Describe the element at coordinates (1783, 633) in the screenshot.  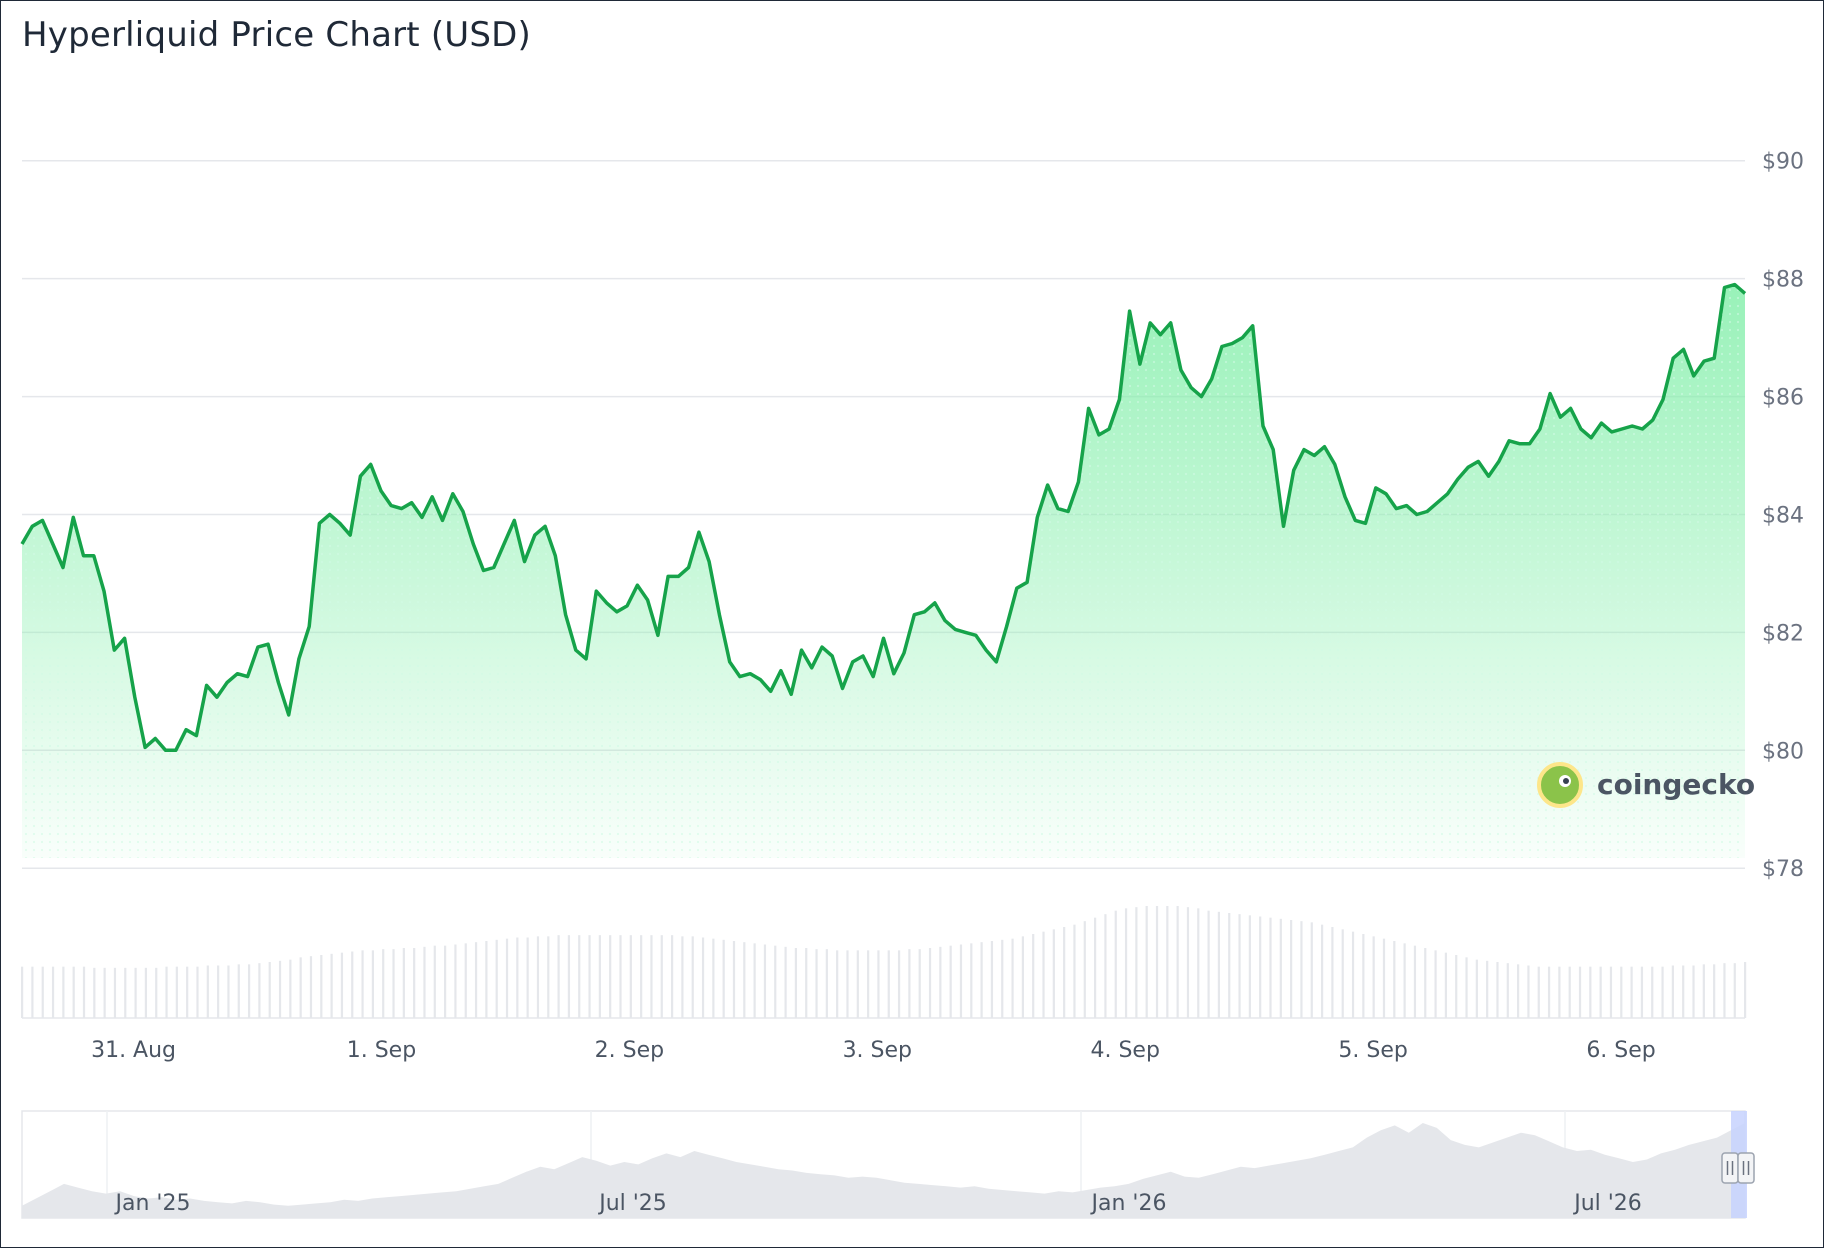
I see `y-tick-label: $82` at that location.